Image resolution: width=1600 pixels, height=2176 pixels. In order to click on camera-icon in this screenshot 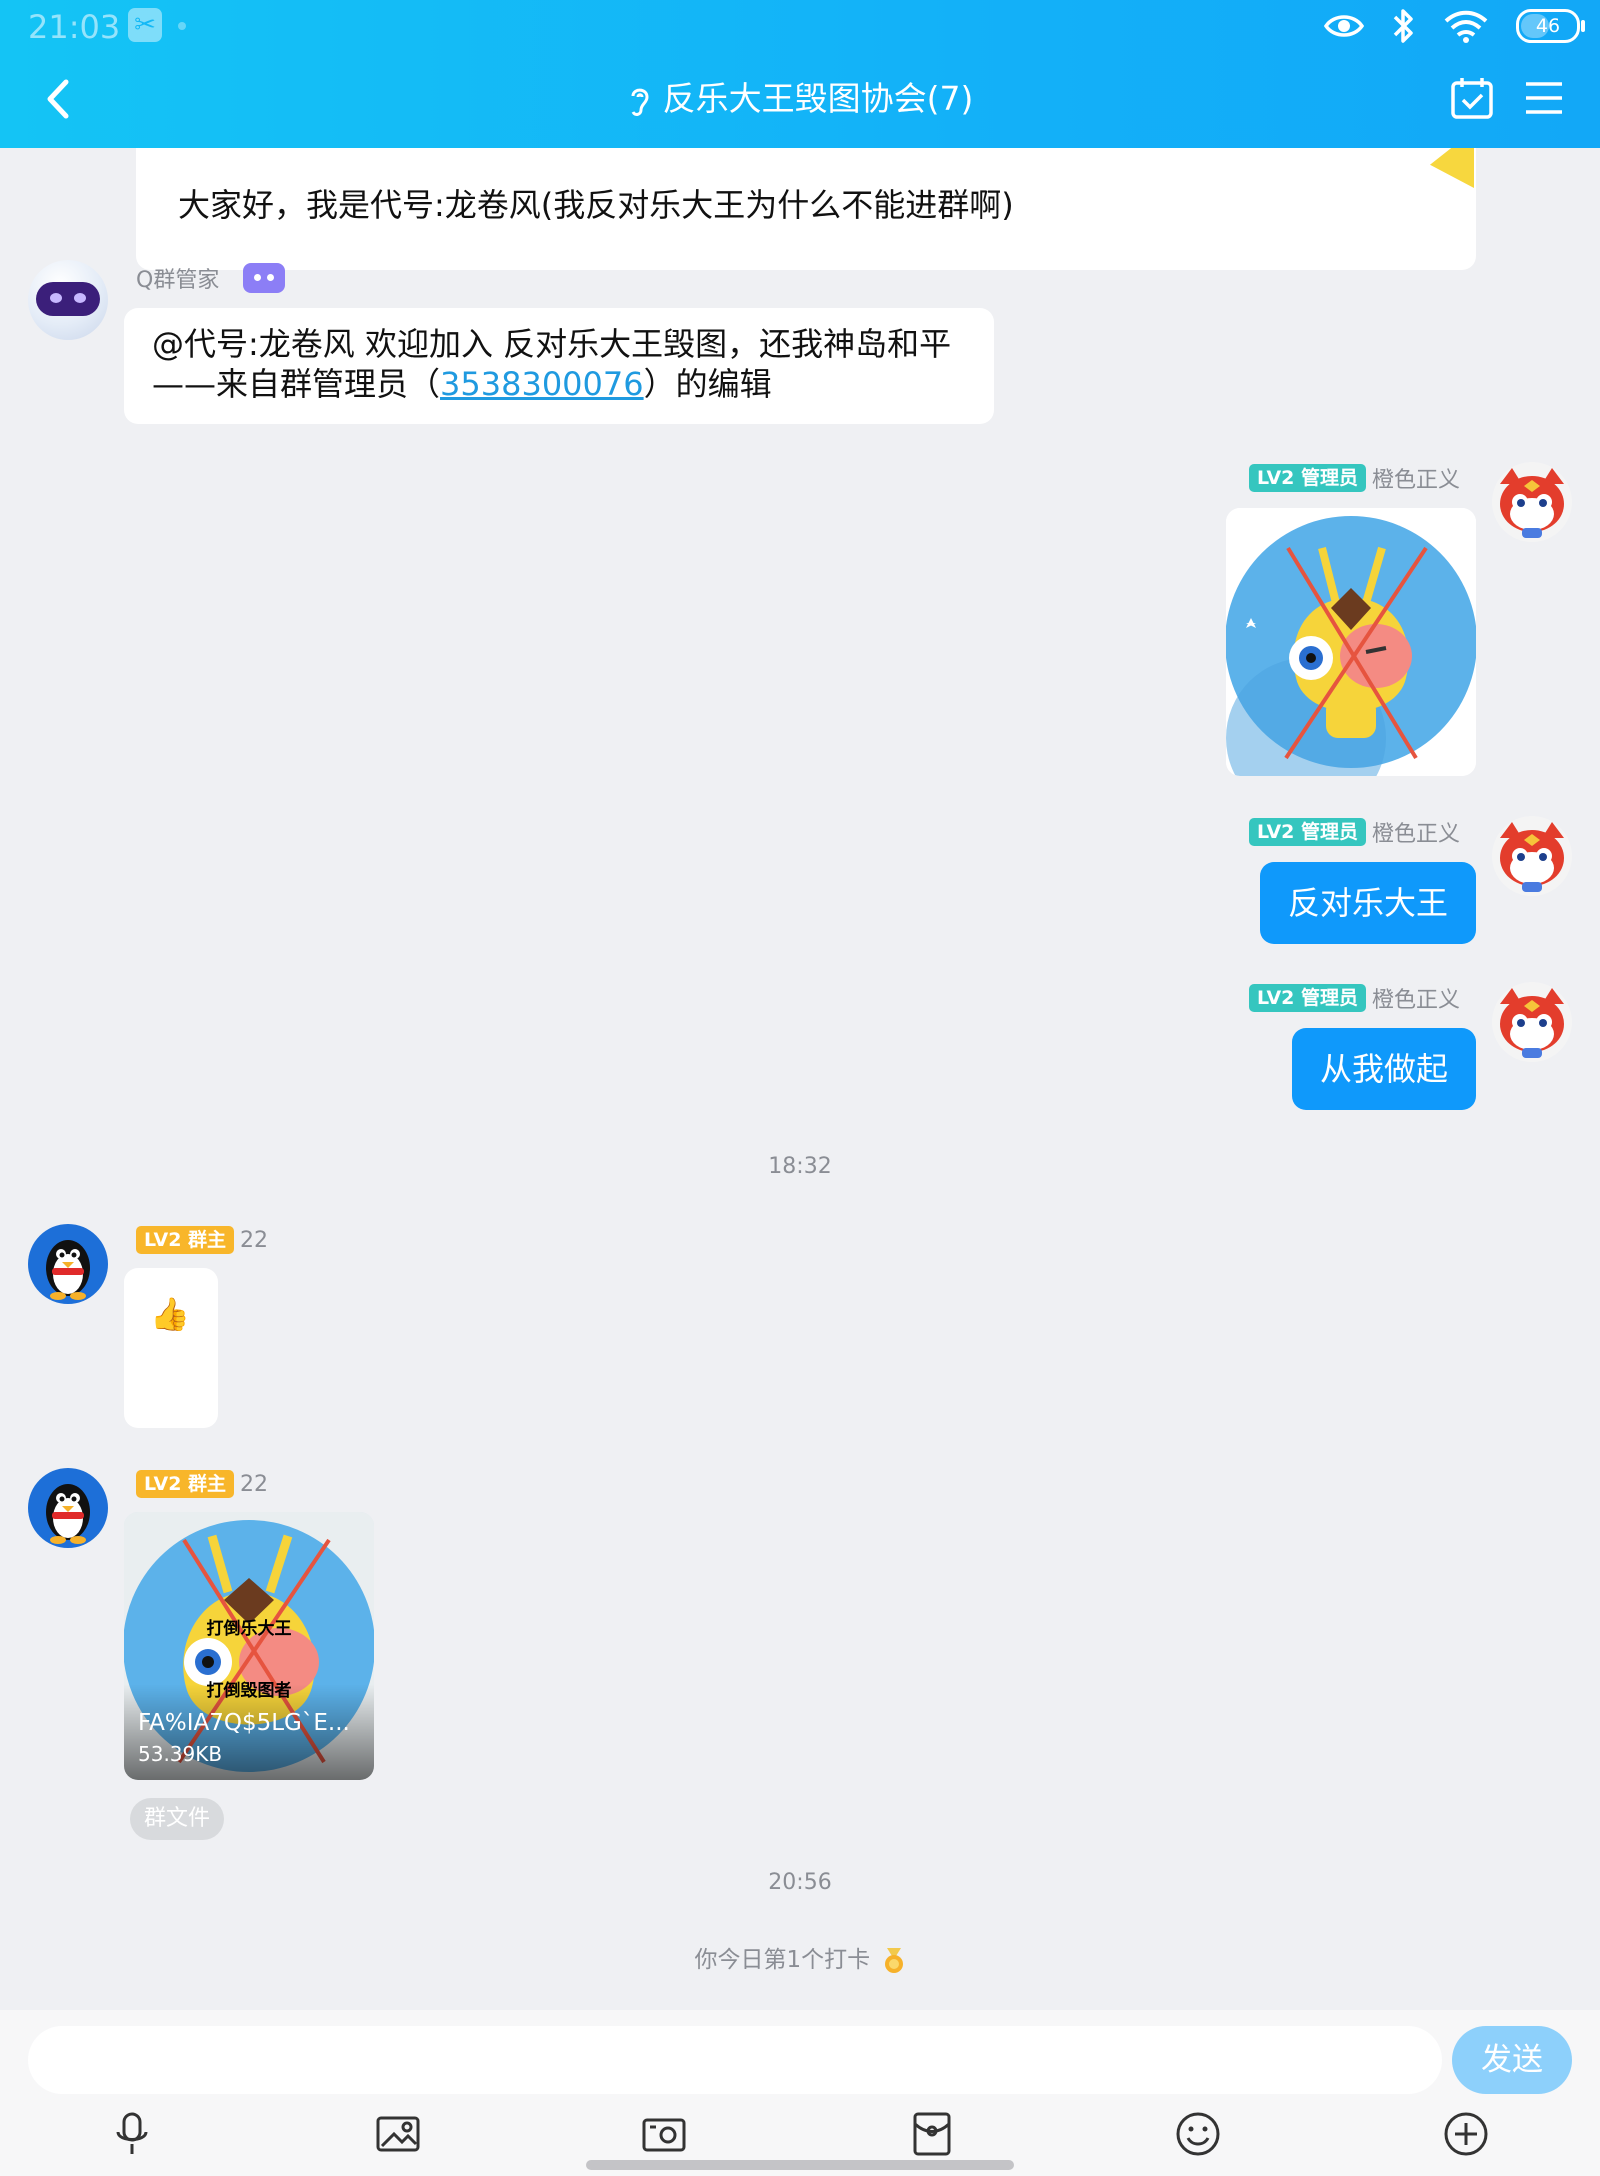, I will do `click(664, 2134)`.